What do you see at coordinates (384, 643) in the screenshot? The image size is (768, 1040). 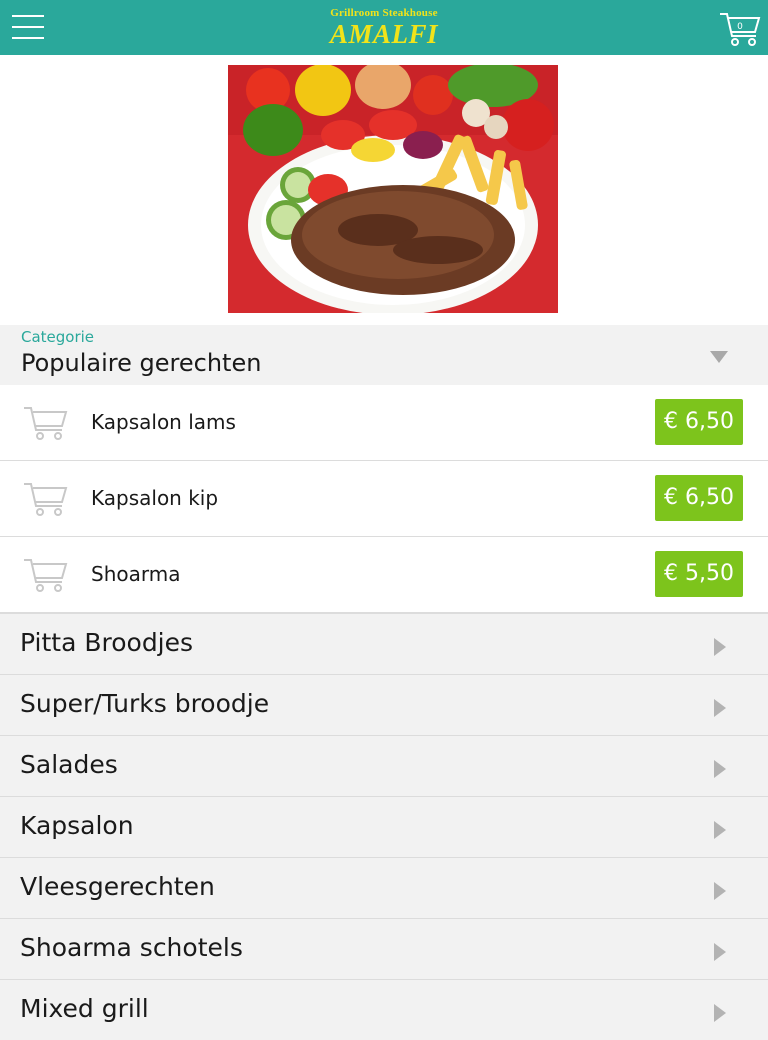 I see `category-item-pitta-broodjes: Pitta Broodjes` at bounding box center [384, 643].